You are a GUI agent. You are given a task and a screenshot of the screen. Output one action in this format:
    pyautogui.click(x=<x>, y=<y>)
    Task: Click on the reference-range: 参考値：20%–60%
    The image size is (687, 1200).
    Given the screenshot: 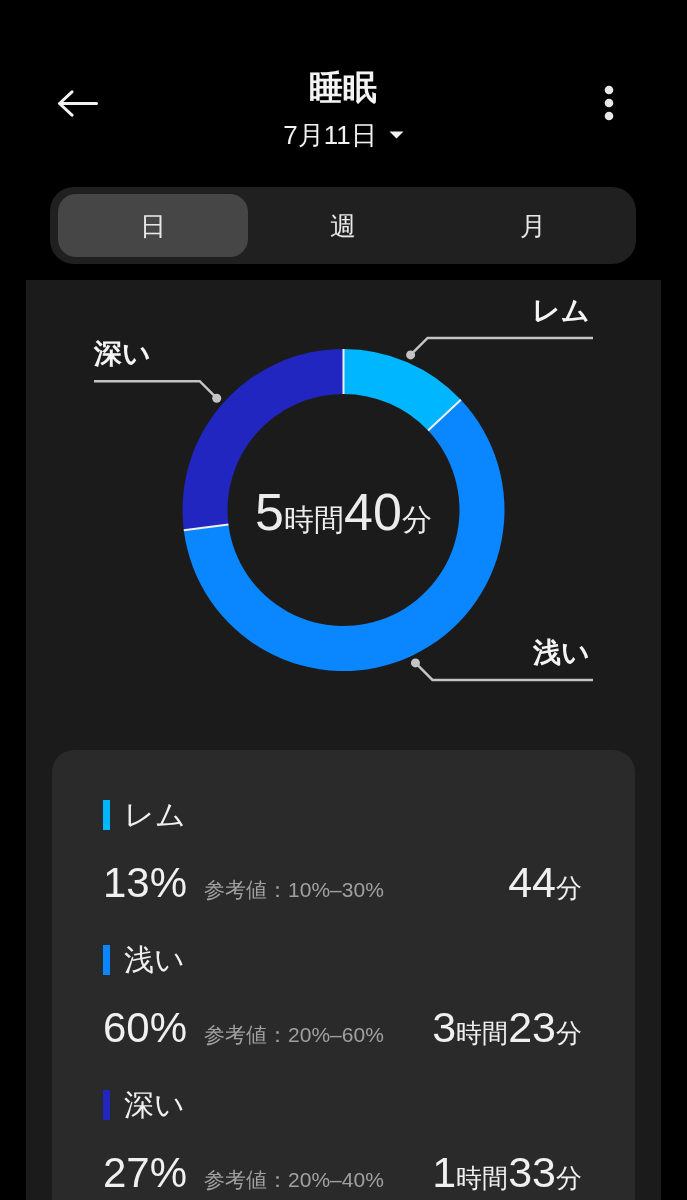 What is the action you would take?
    pyautogui.click(x=294, y=1035)
    